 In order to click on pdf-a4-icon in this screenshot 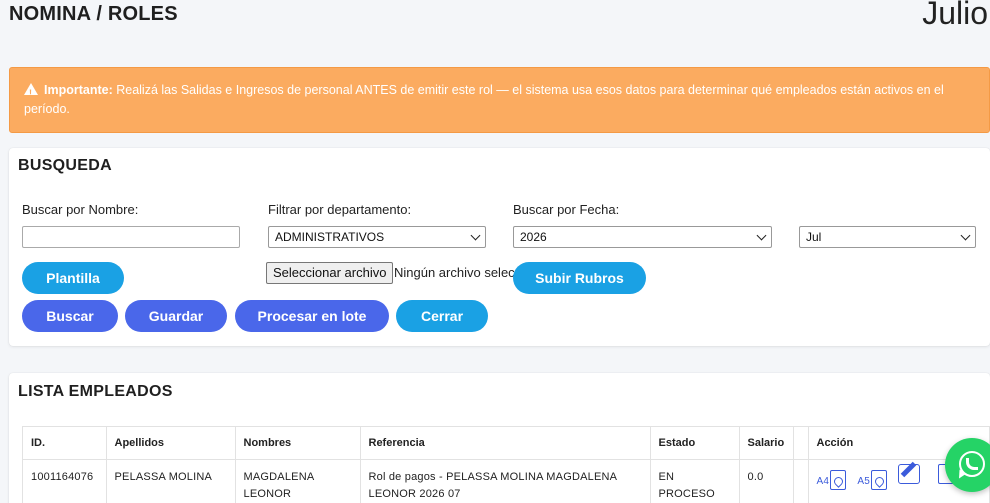, I will do `click(838, 479)`.